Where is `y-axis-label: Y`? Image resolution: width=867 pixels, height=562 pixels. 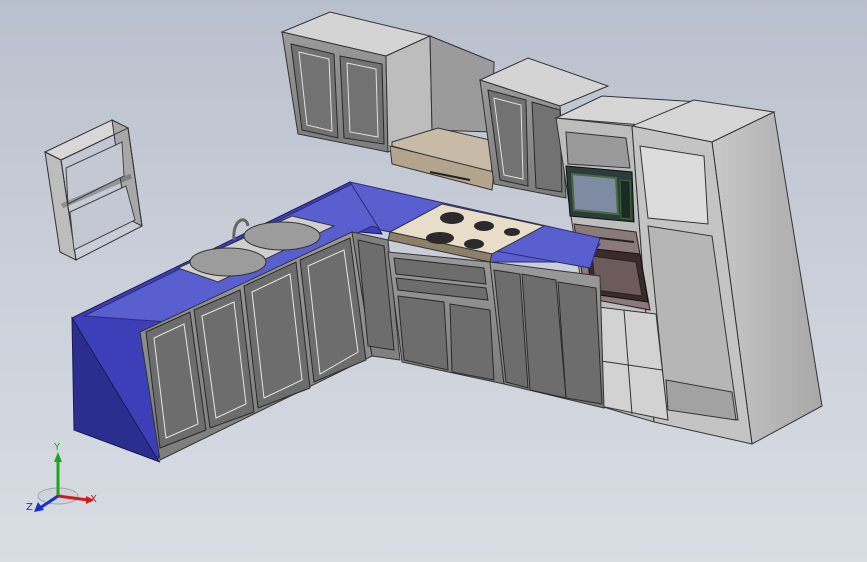
y-axis-label: Y is located at coordinates (57, 447).